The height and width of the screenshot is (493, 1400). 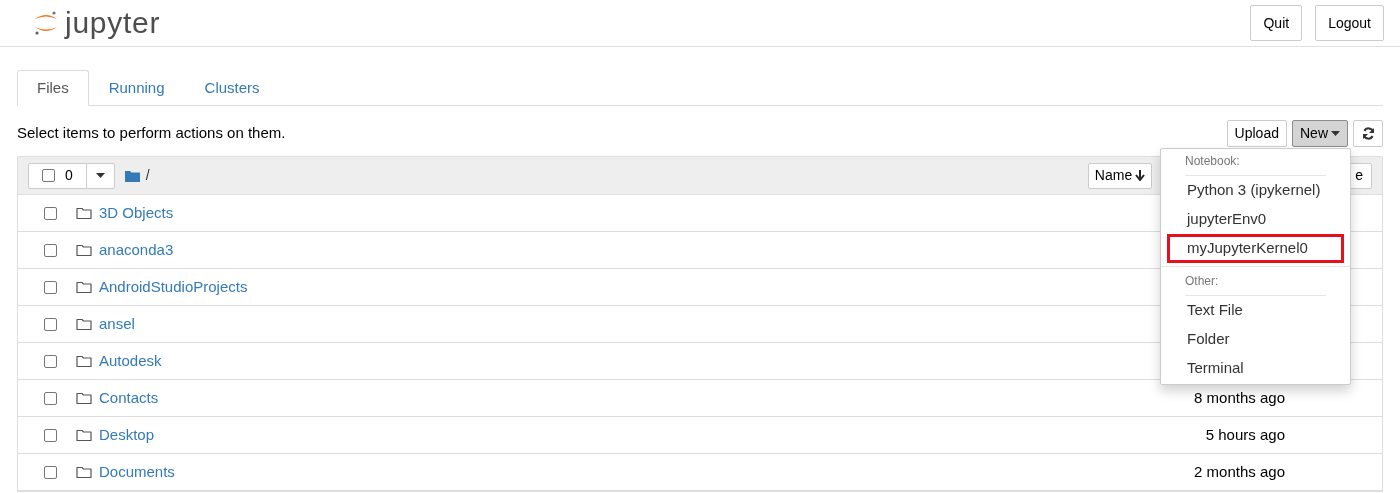 What do you see at coordinates (151, 132) in the screenshot?
I see `instruction-text: Select items to perform actions on them.` at bounding box center [151, 132].